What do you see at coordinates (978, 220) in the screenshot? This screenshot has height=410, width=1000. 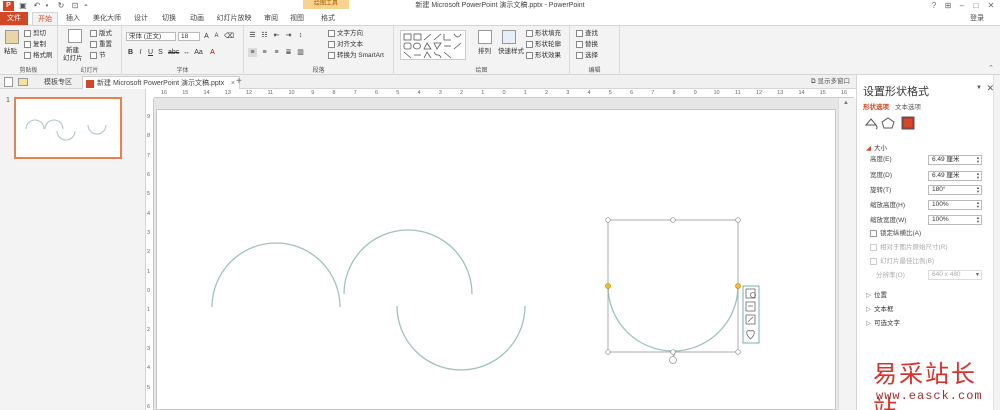 I see `scale-width-spinner-icon: ▲ ▼` at bounding box center [978, 220].